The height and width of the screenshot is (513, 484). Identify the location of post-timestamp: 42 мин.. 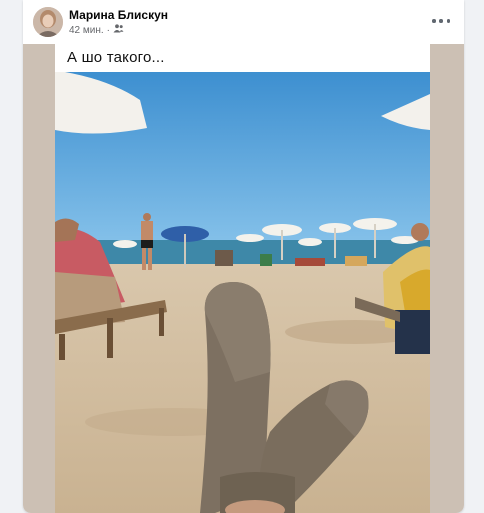
(86, 30).